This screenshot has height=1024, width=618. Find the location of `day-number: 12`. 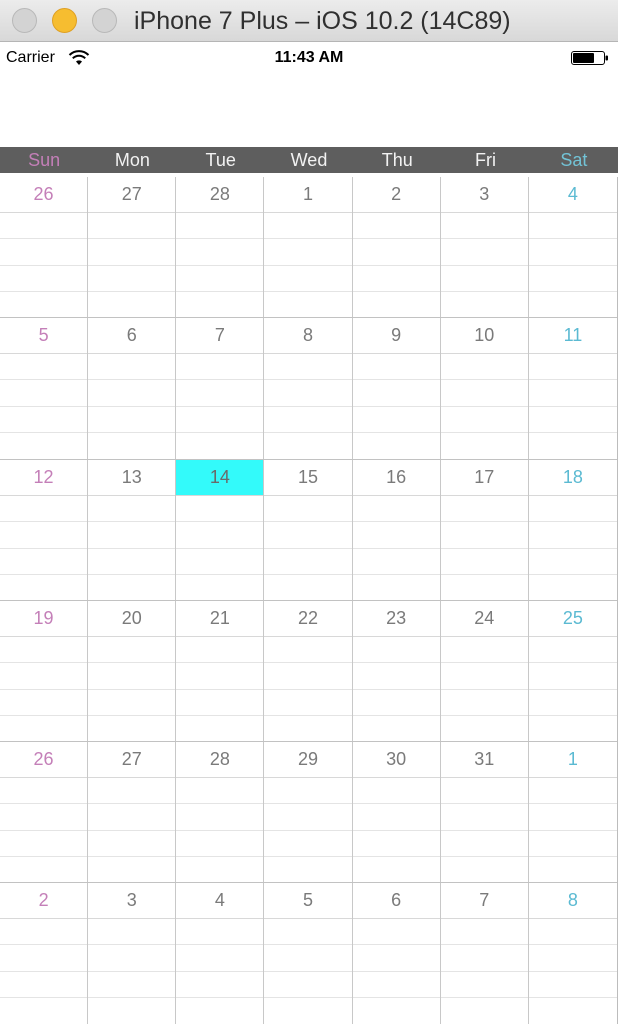

day-number: 12 is located at coordinates (43, 476).